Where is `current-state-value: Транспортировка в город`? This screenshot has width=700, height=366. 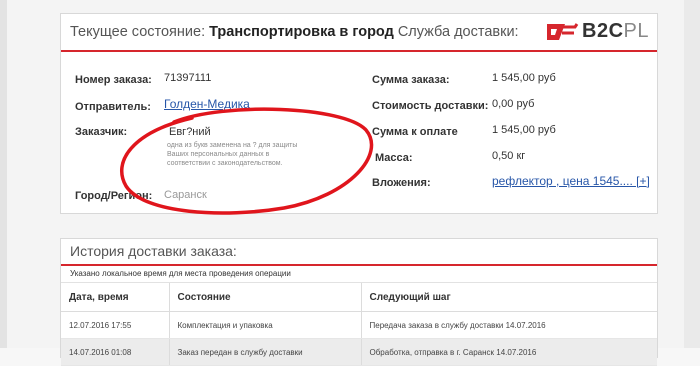 current-state-value: Транспортировка в город is located at coordinates (301, 32).